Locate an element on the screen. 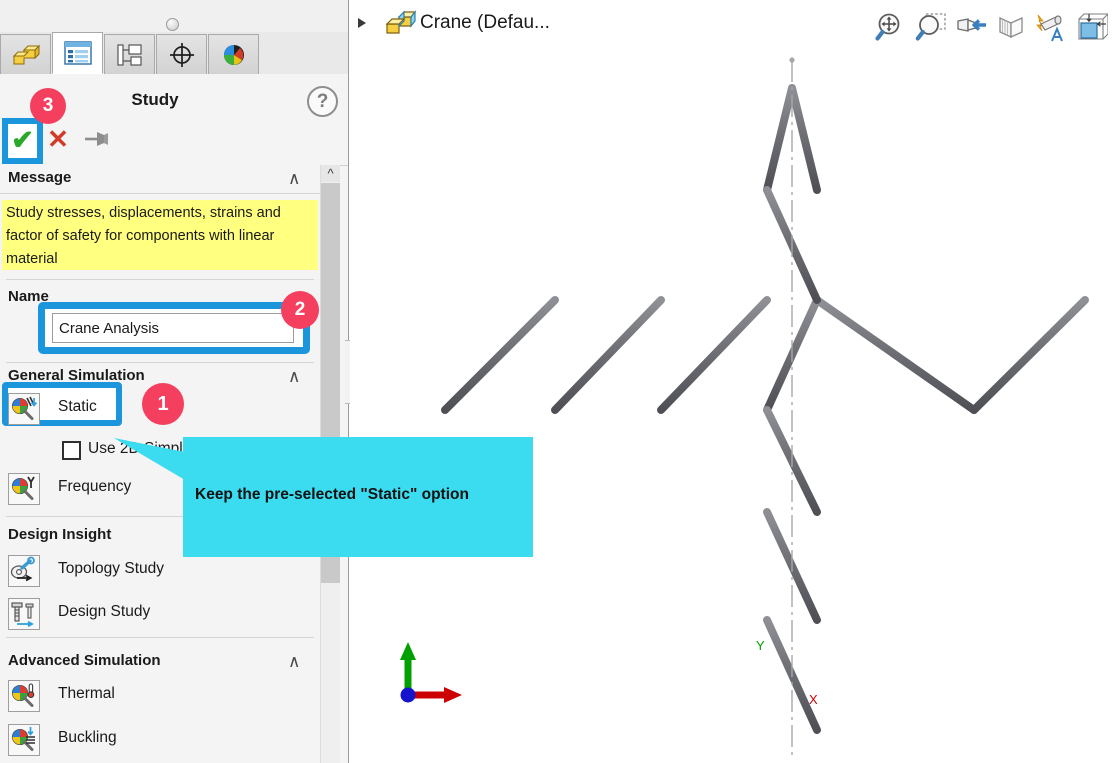 Image resolution: width=1112 pixels, height=763 pixels. pin-icon is located at coordinates (96, 139).